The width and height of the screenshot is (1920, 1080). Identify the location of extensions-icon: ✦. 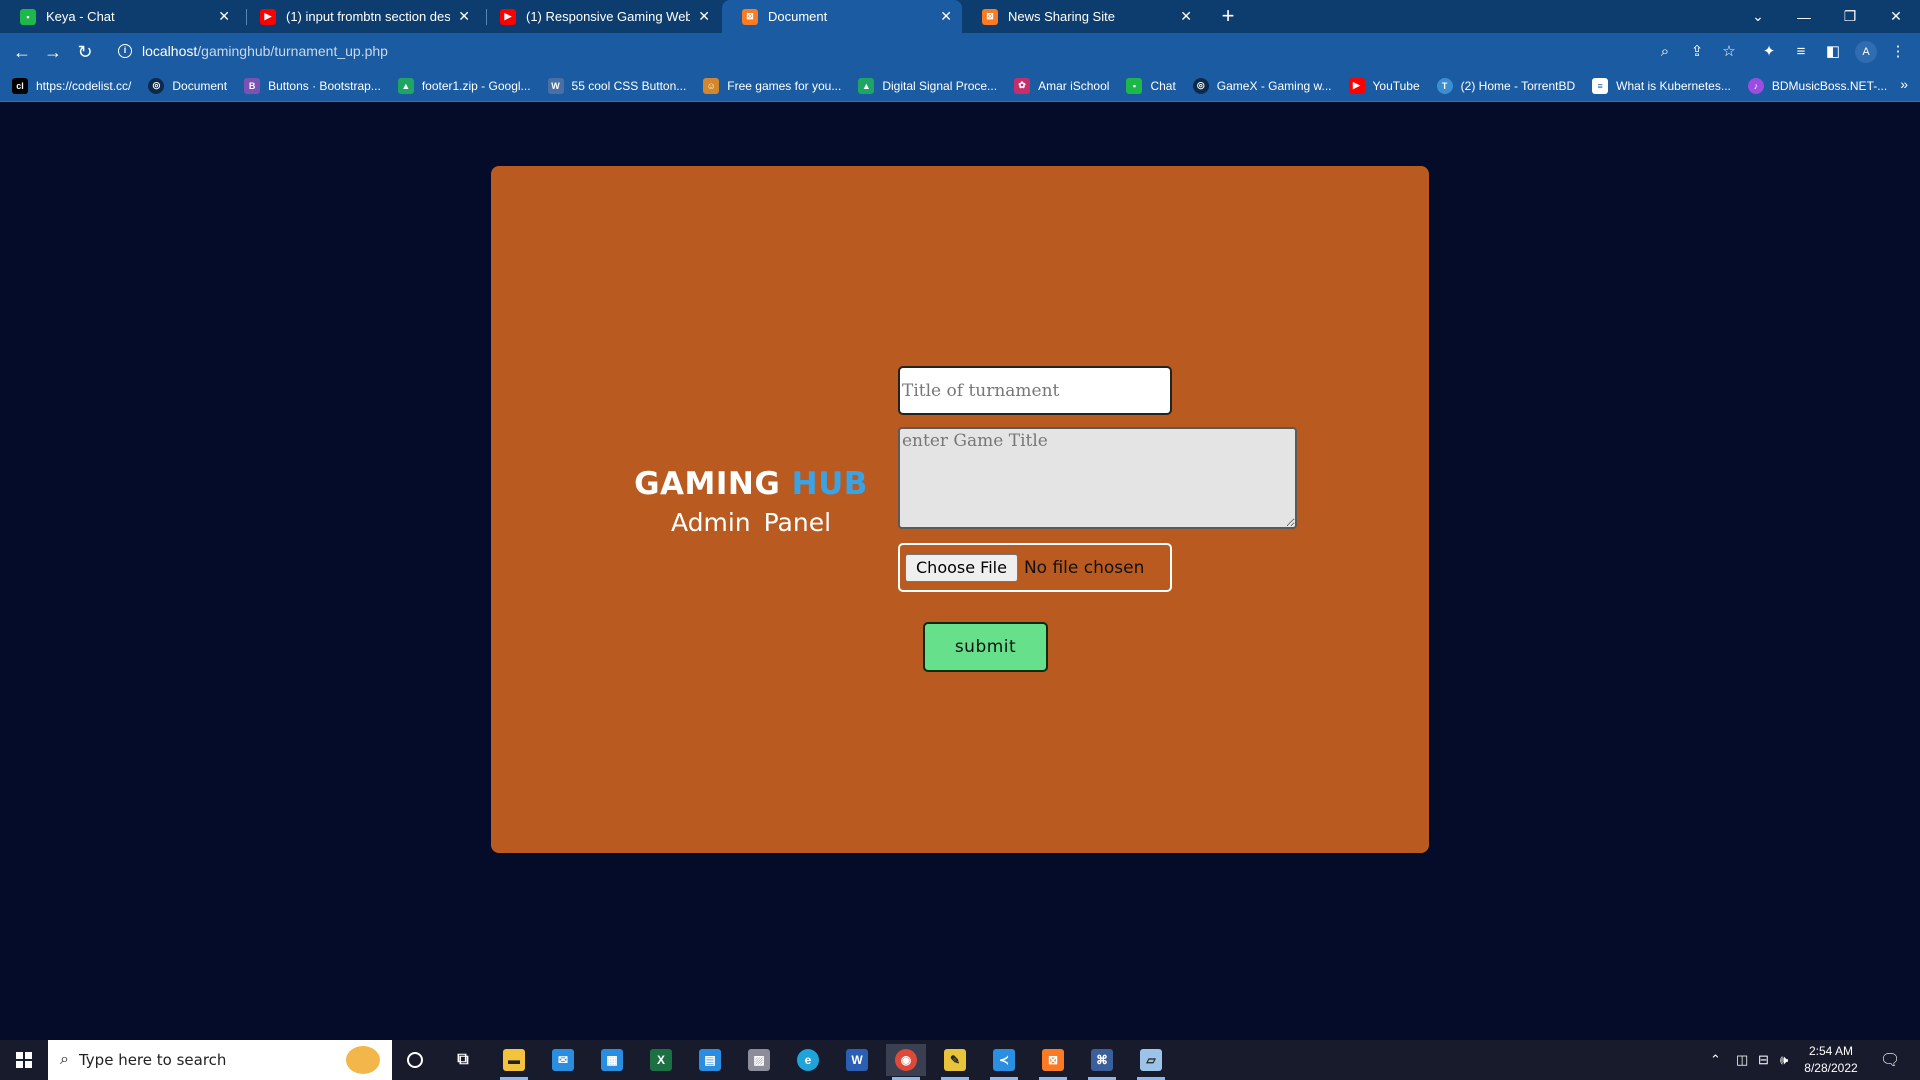
(1769, 51).